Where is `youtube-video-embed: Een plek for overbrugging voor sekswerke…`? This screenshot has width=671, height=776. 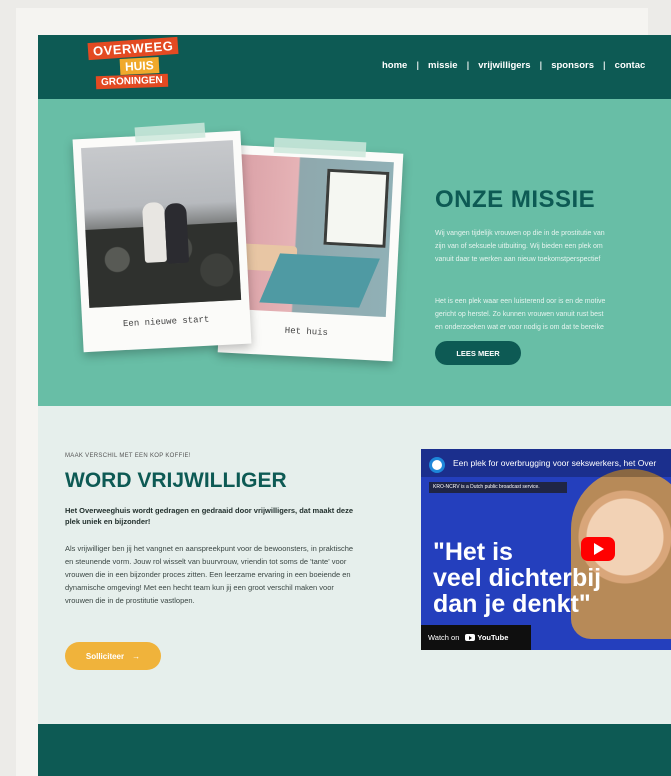
youtube-video-embed: Een plek for overbrugging voor sekswerke… is located at coordinates (546, 549).